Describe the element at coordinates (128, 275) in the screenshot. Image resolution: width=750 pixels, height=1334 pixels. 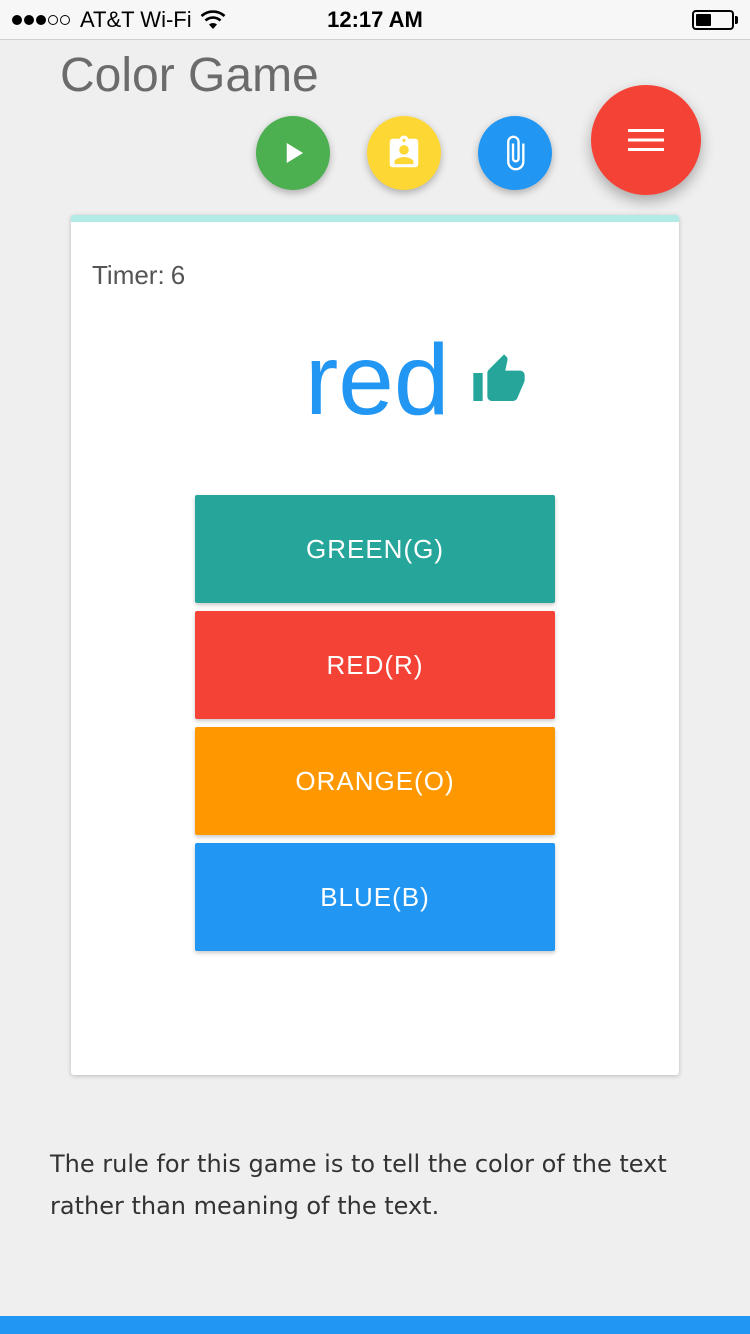
I see `timer-label: Timer:` at that location.